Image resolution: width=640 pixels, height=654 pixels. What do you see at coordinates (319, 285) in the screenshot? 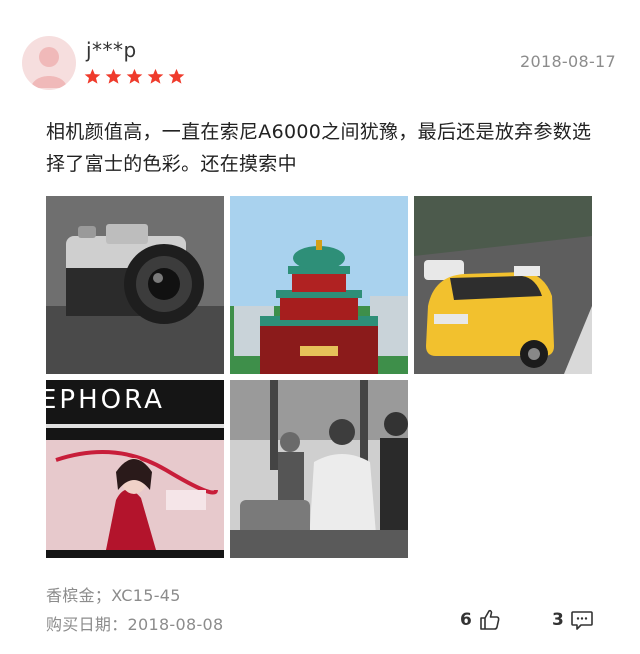
I see `building-photo` at bounding box center [319, 285].